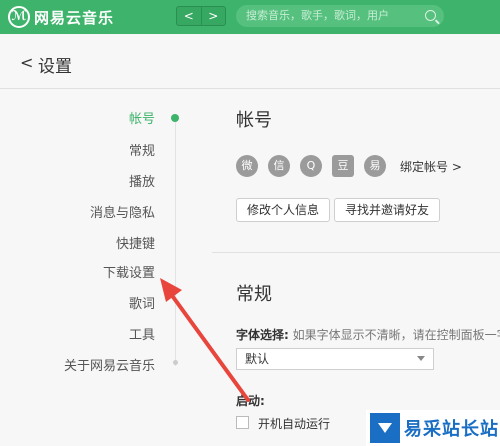 Image resolution: width=500 pixels, height=446 pixels. What do you see at coordinates (129, 271) in the screenshot?
I see `sidebar-item-download: 下载设置` at bounding box center [129, 271].